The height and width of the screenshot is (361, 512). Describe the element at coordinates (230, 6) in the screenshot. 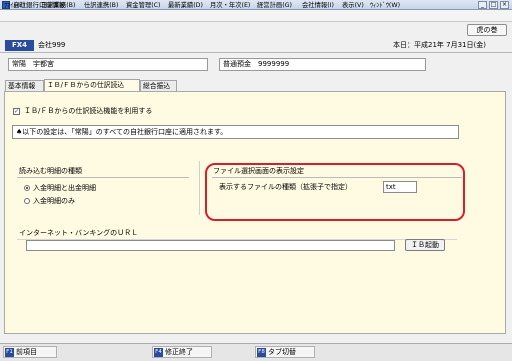

I see `menu-monthly: 月次・年次(E)` at that location.